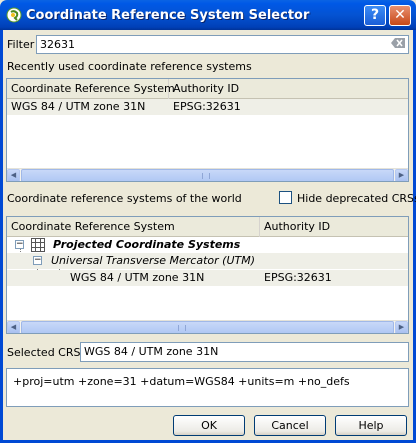 The image size is (416, 443). What do you see at coordinates (244, 352) in the screenshot?
I see `selected-crs-field: WGS 84 / UTM zone 31N` at bounding box center [244, 352].